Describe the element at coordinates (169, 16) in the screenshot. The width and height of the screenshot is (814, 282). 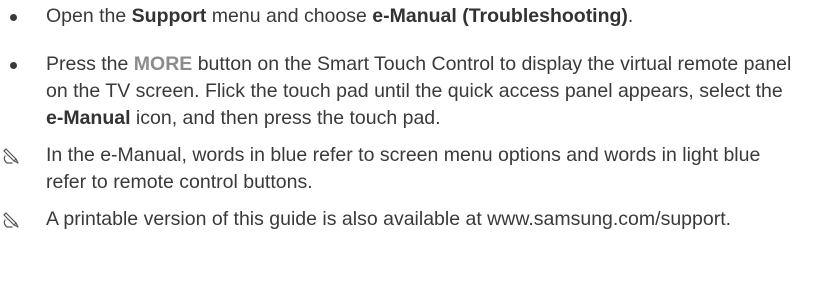
I see `menu-name-support: Support` at that location.